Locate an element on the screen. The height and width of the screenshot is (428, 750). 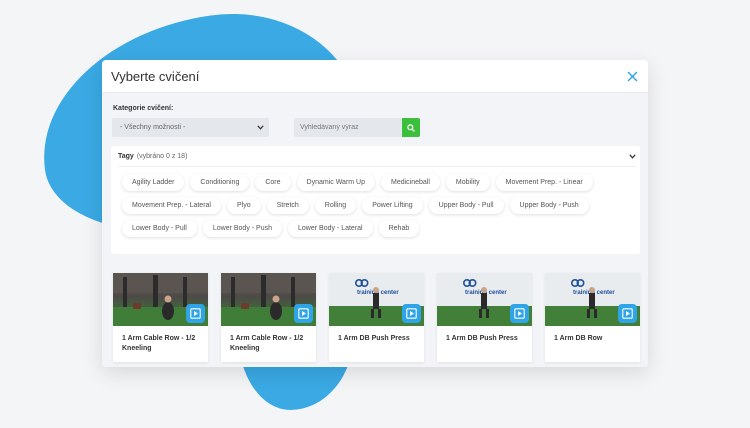
search-icon is located at coordinates (411, 127).